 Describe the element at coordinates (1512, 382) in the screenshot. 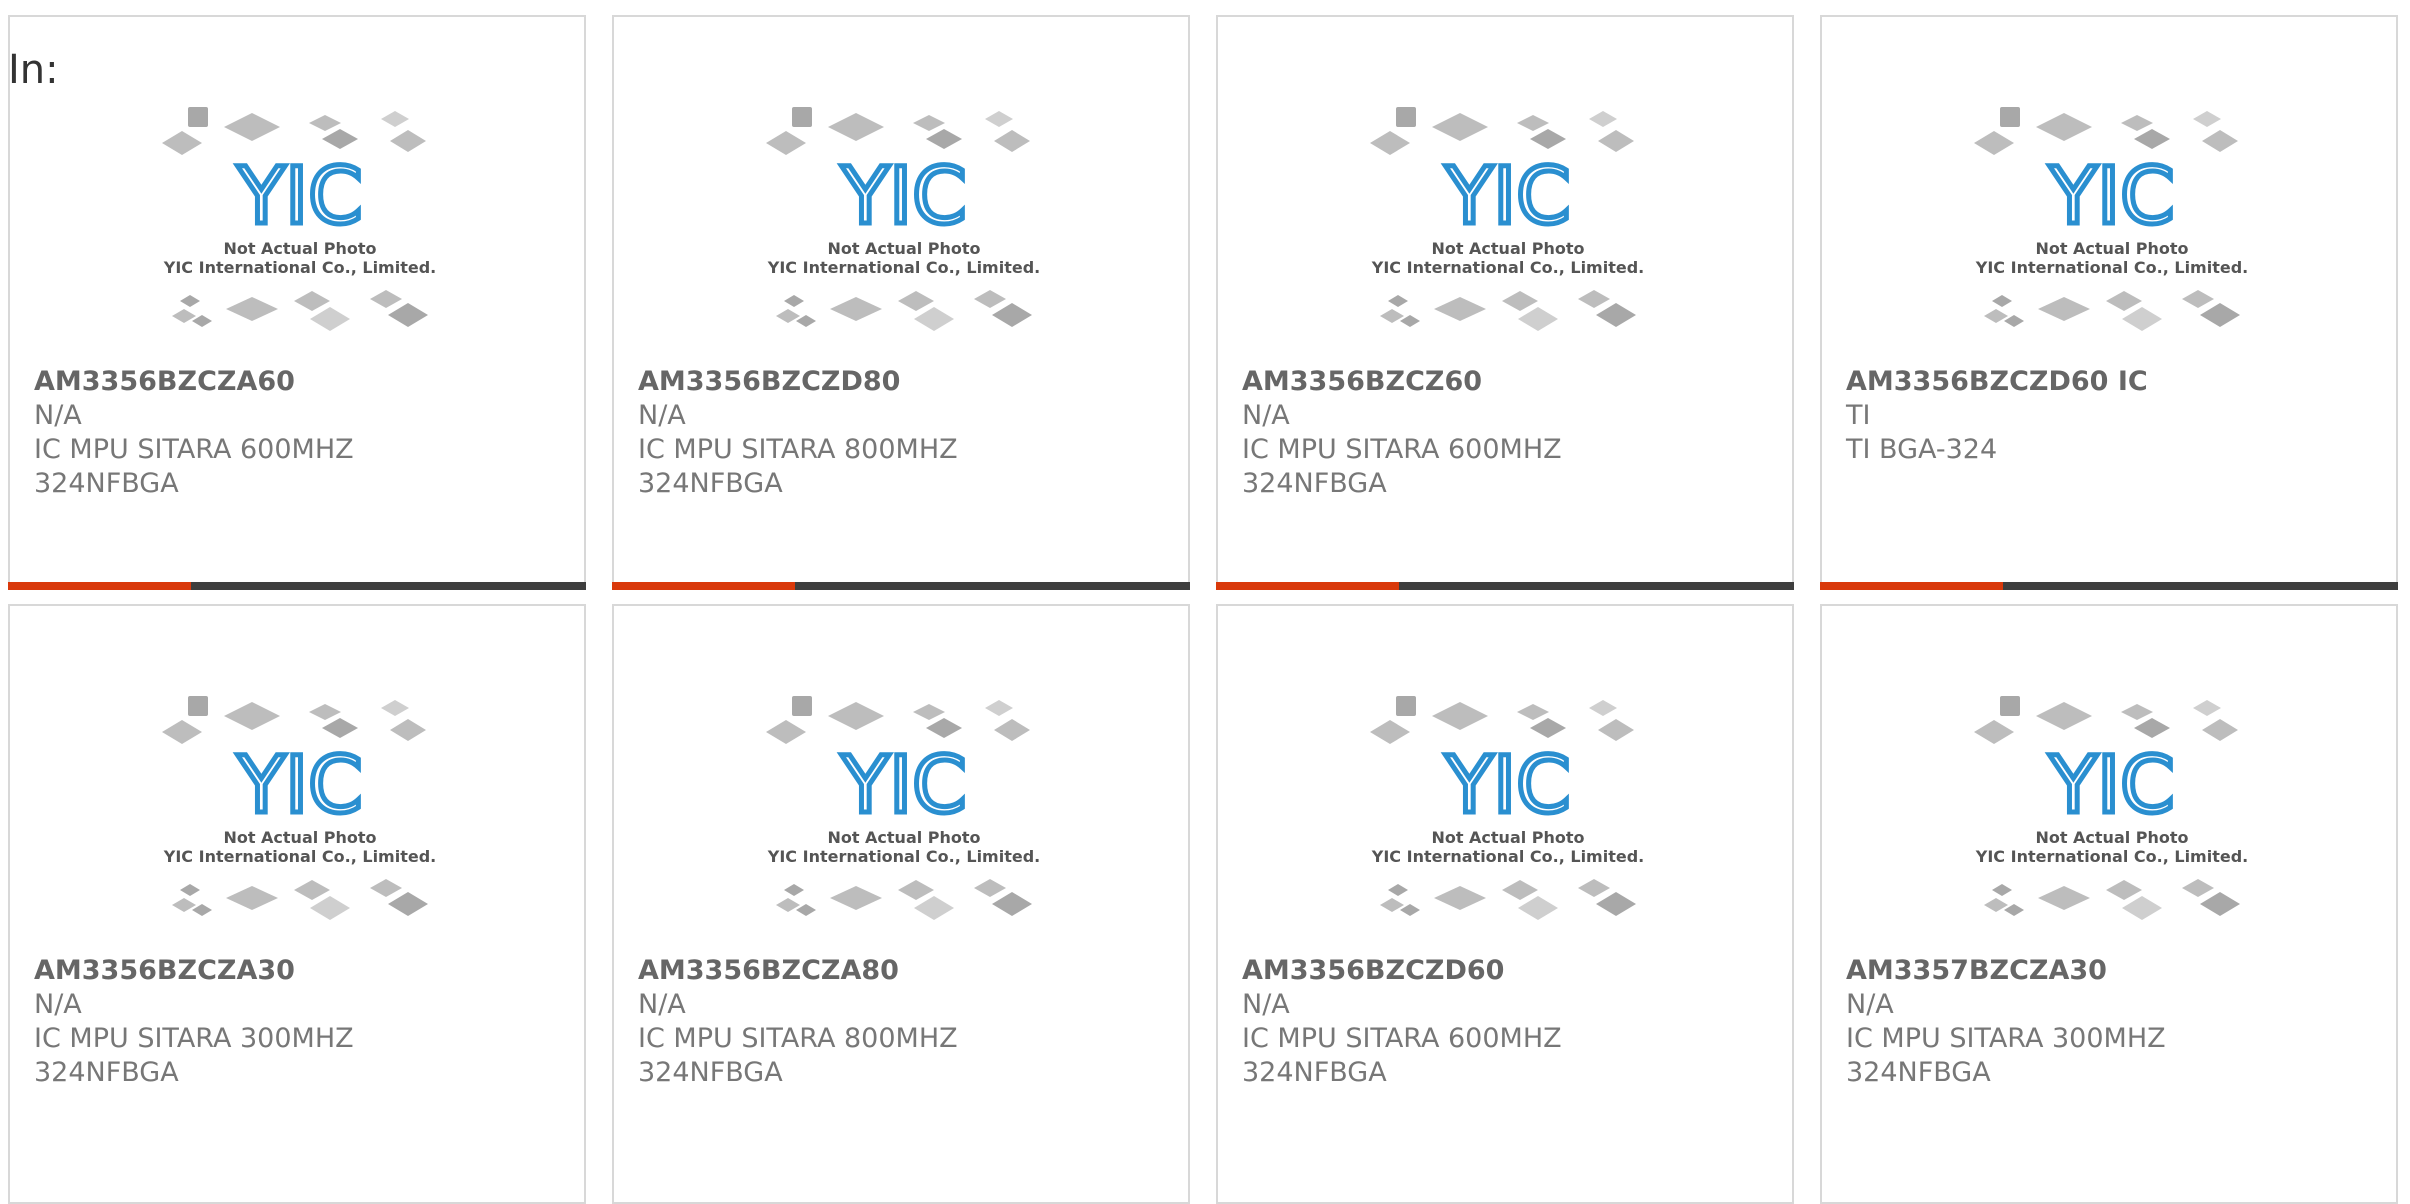

I see `product-name: AM3356BZCZ60` at that location.